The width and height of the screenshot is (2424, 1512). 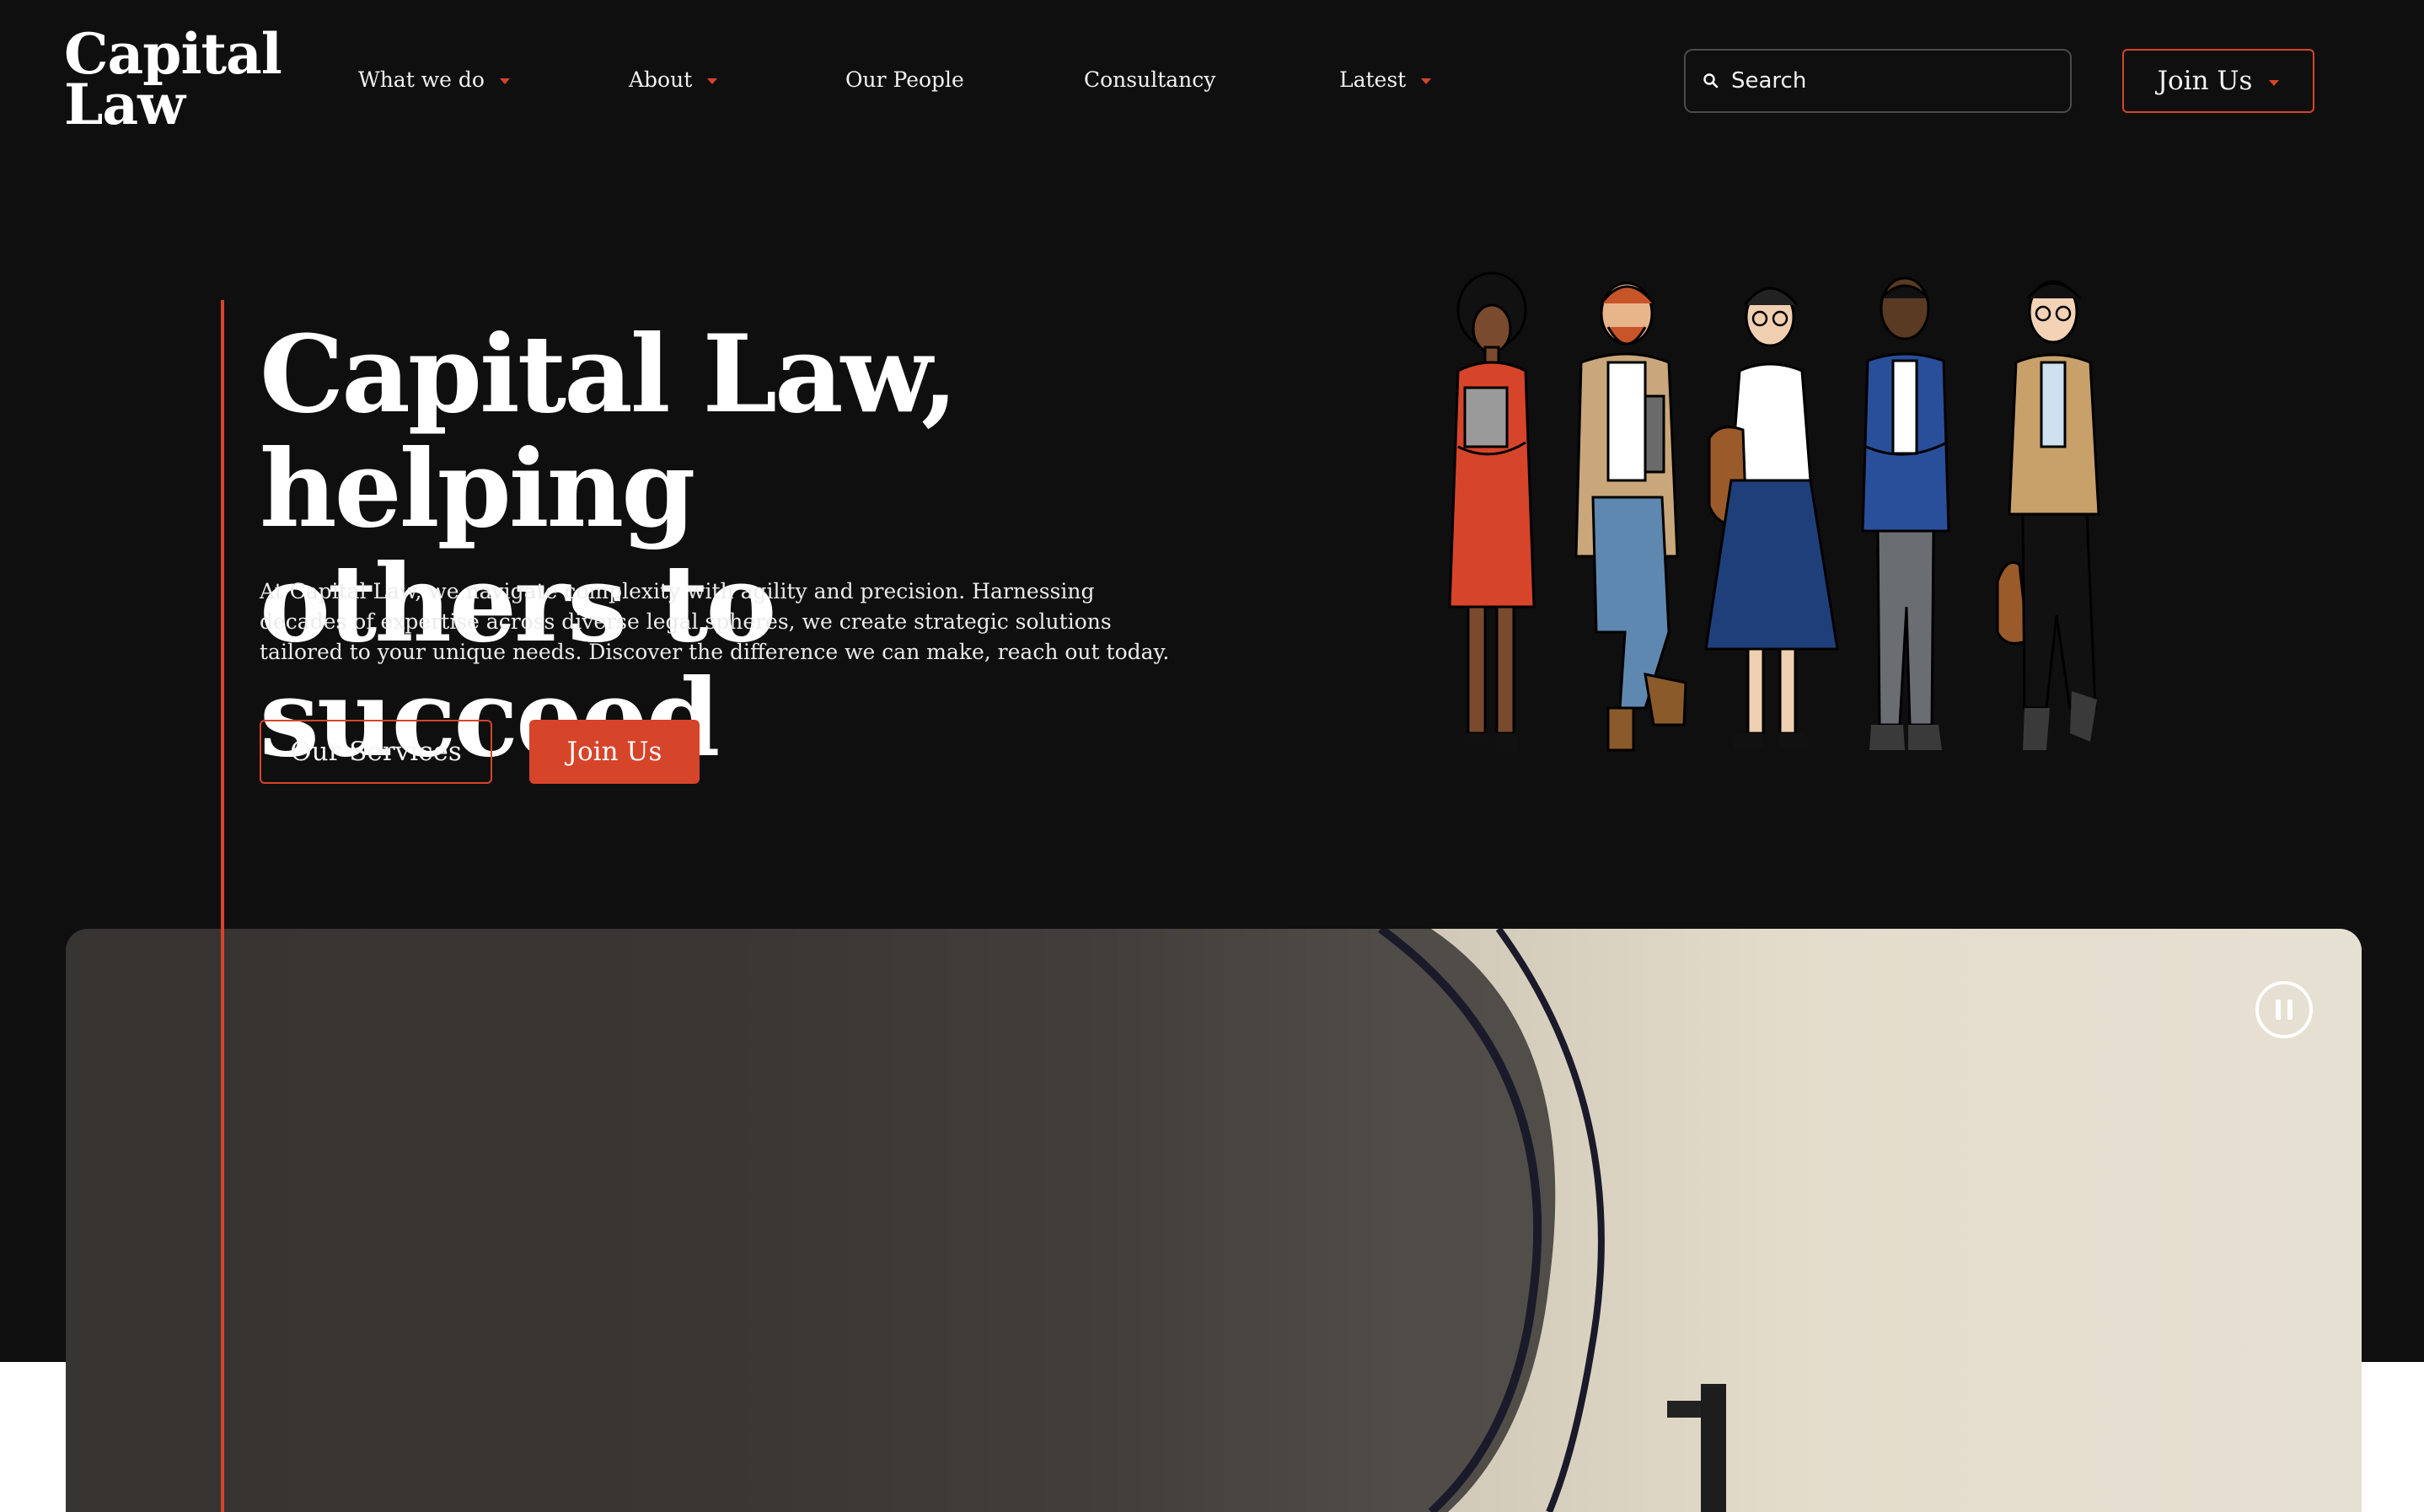 I want to click on search-box, so click(x=1878, y=81).